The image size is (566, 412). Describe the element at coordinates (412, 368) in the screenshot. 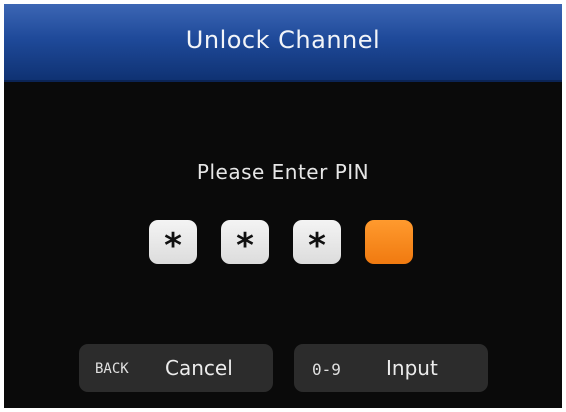

I see `input-label: Input` at that location.